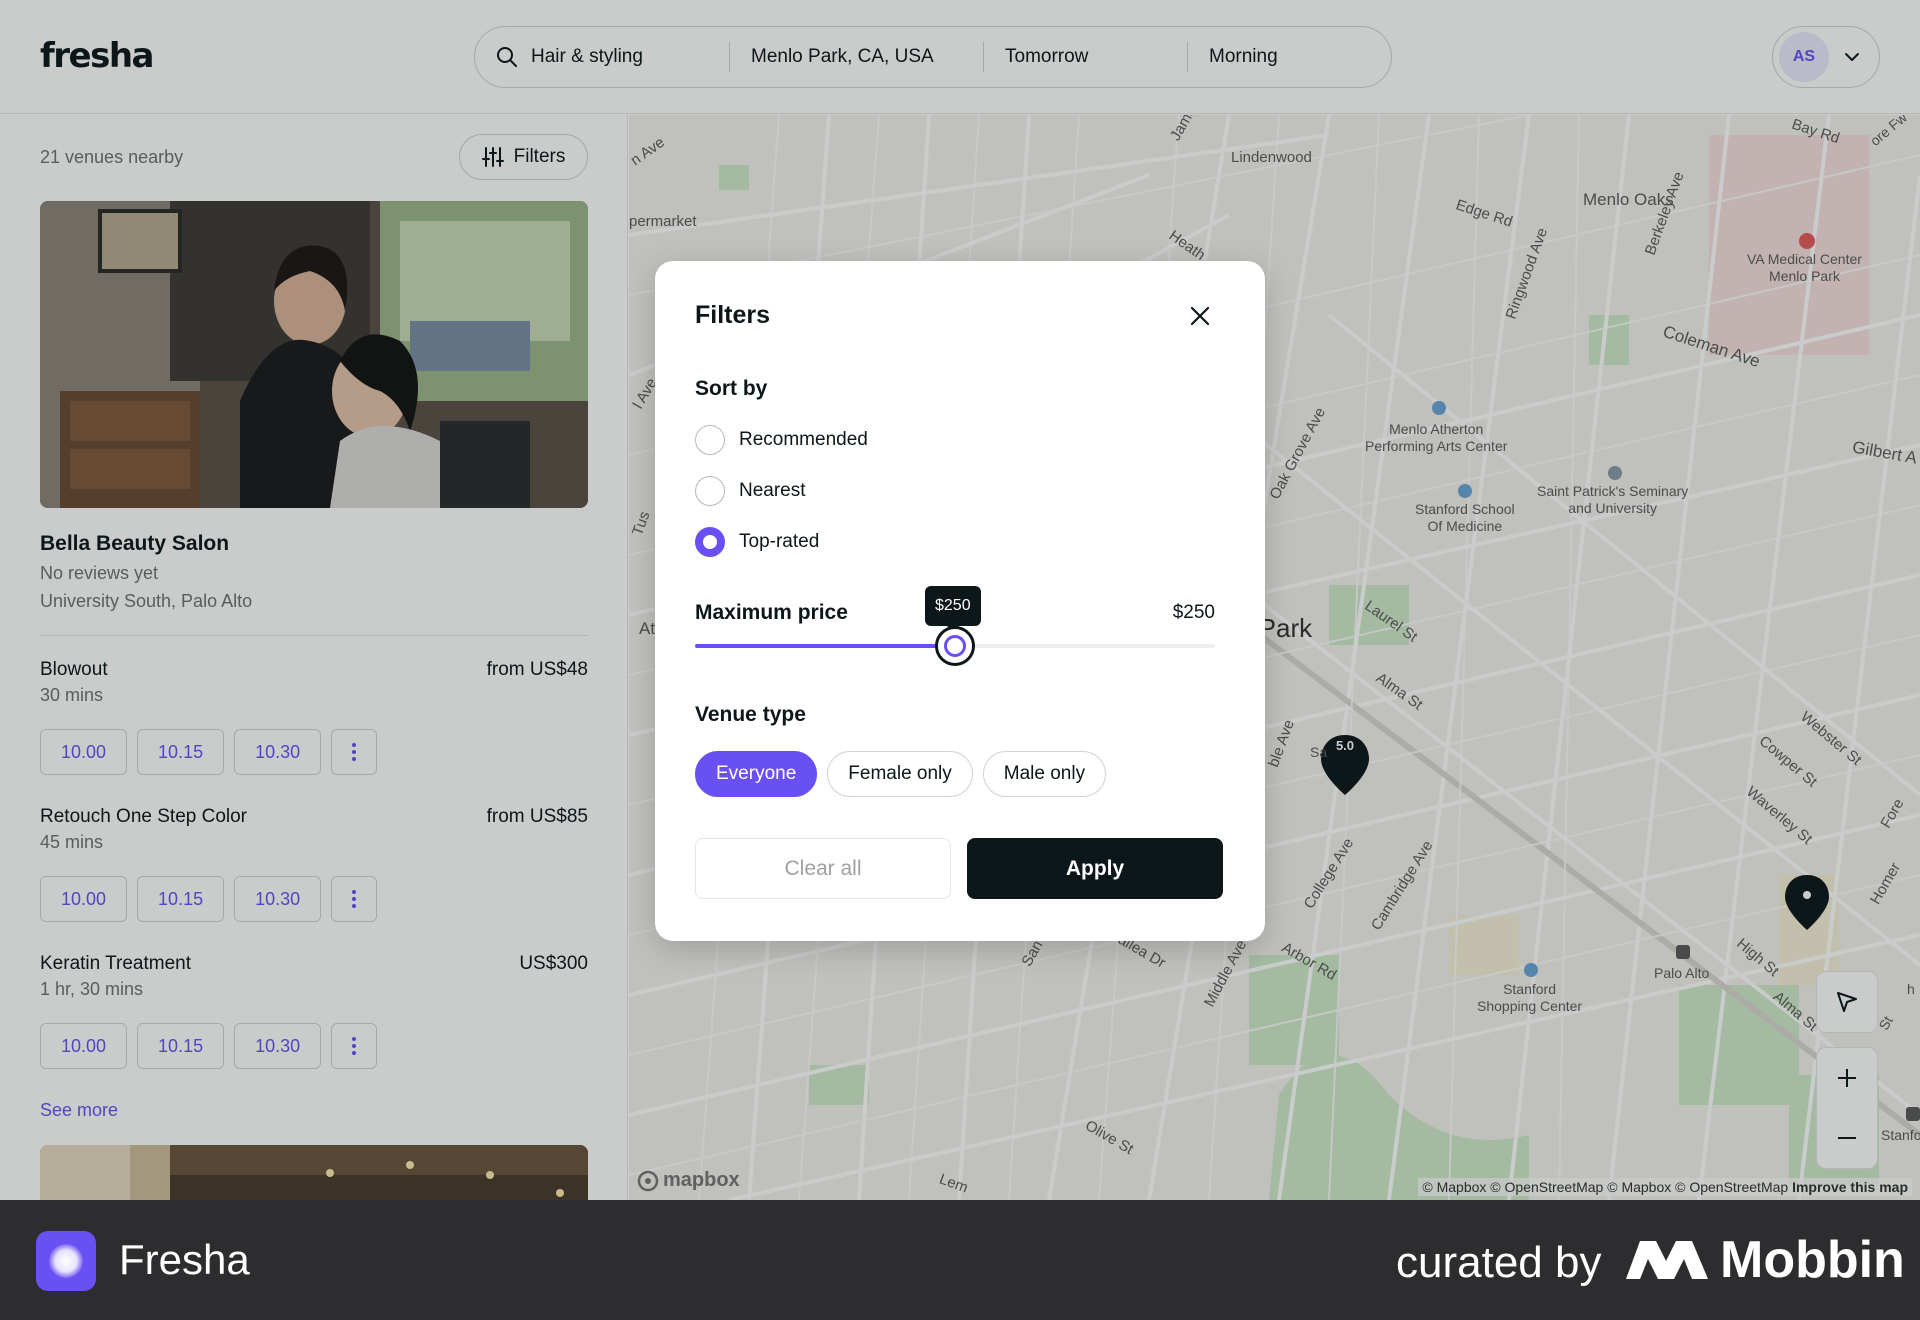 The width and height of the screenshot is (1920, 1320). I want to click on mobbin-wordmark: Mobbin, so click(1812, 1260).